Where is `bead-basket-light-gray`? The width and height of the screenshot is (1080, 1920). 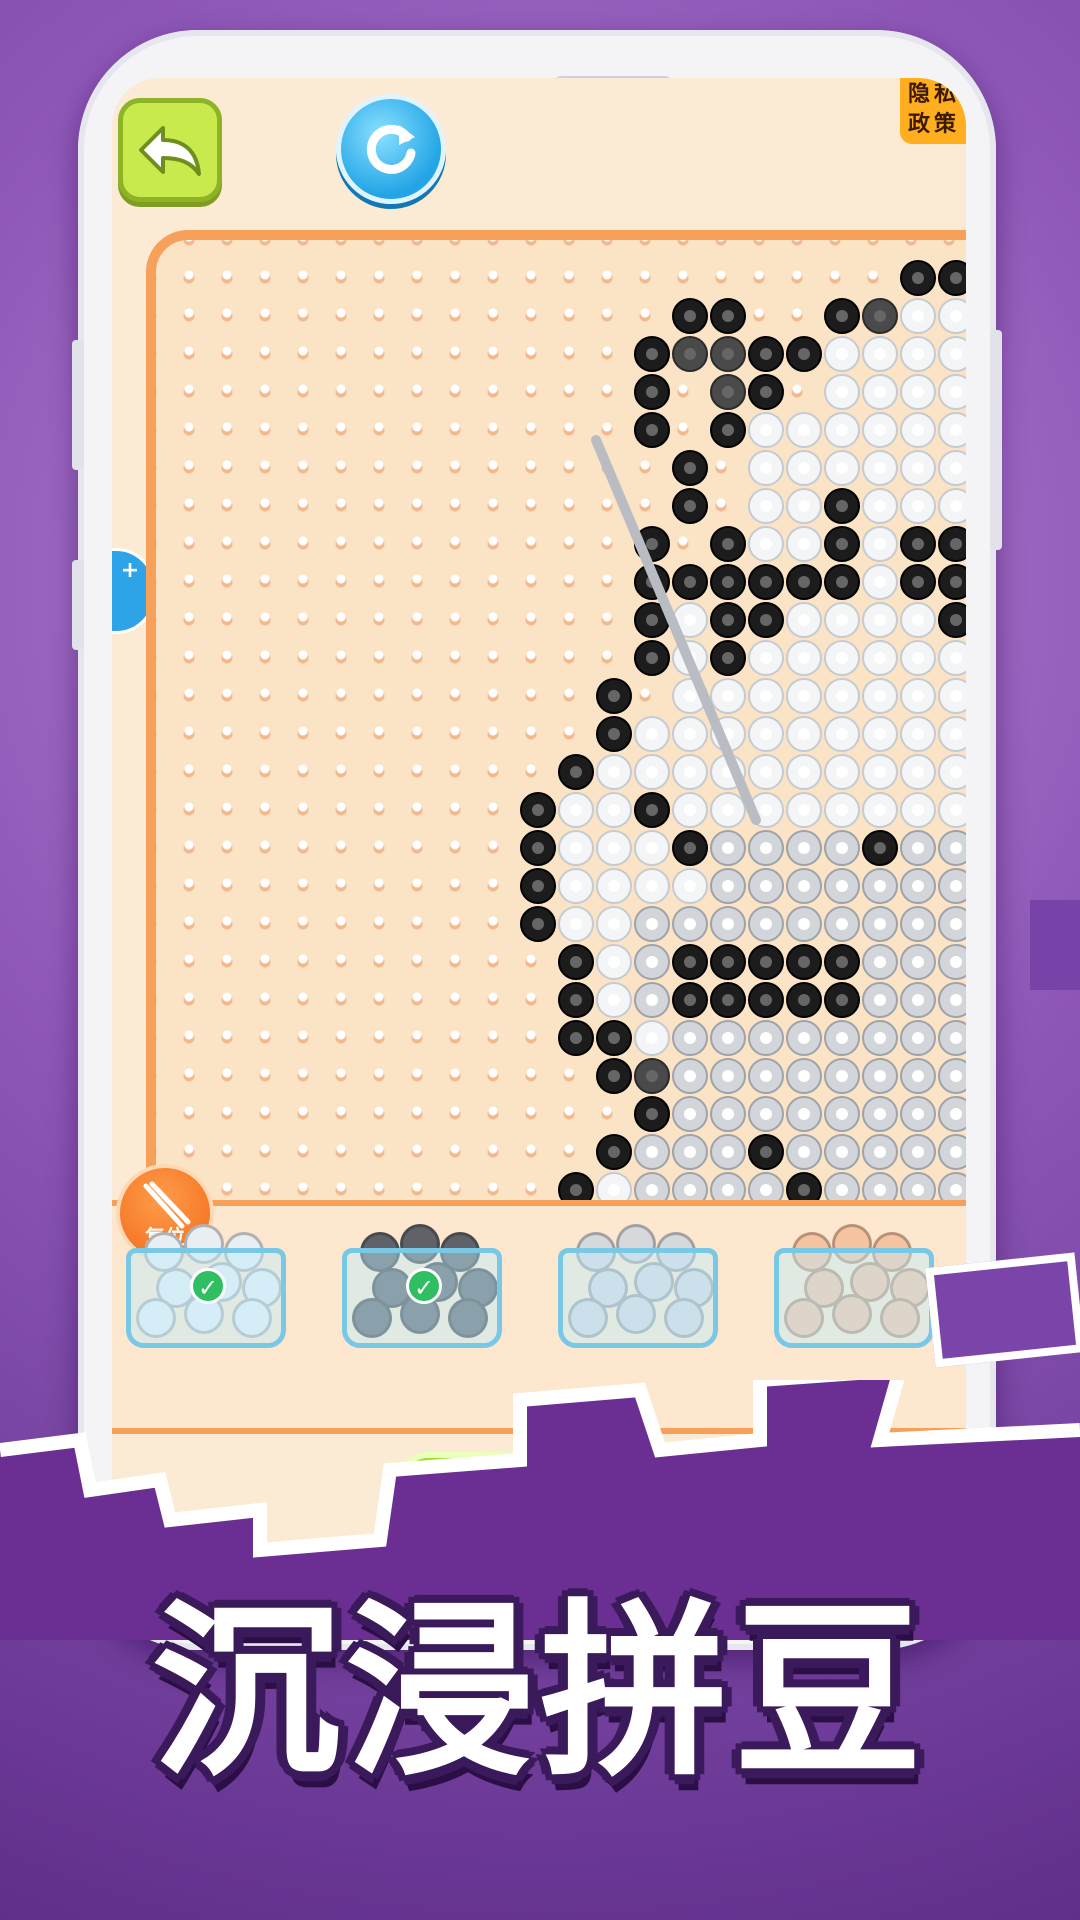
bead-basket-light-gray is located at coordinates (638, 1286).